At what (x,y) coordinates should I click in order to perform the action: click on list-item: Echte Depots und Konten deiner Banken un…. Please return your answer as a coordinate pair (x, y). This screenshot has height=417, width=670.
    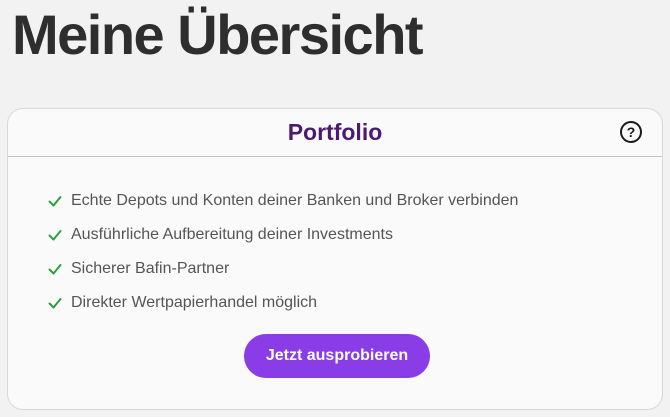
    Looking at the image, I should click on (283, 201).